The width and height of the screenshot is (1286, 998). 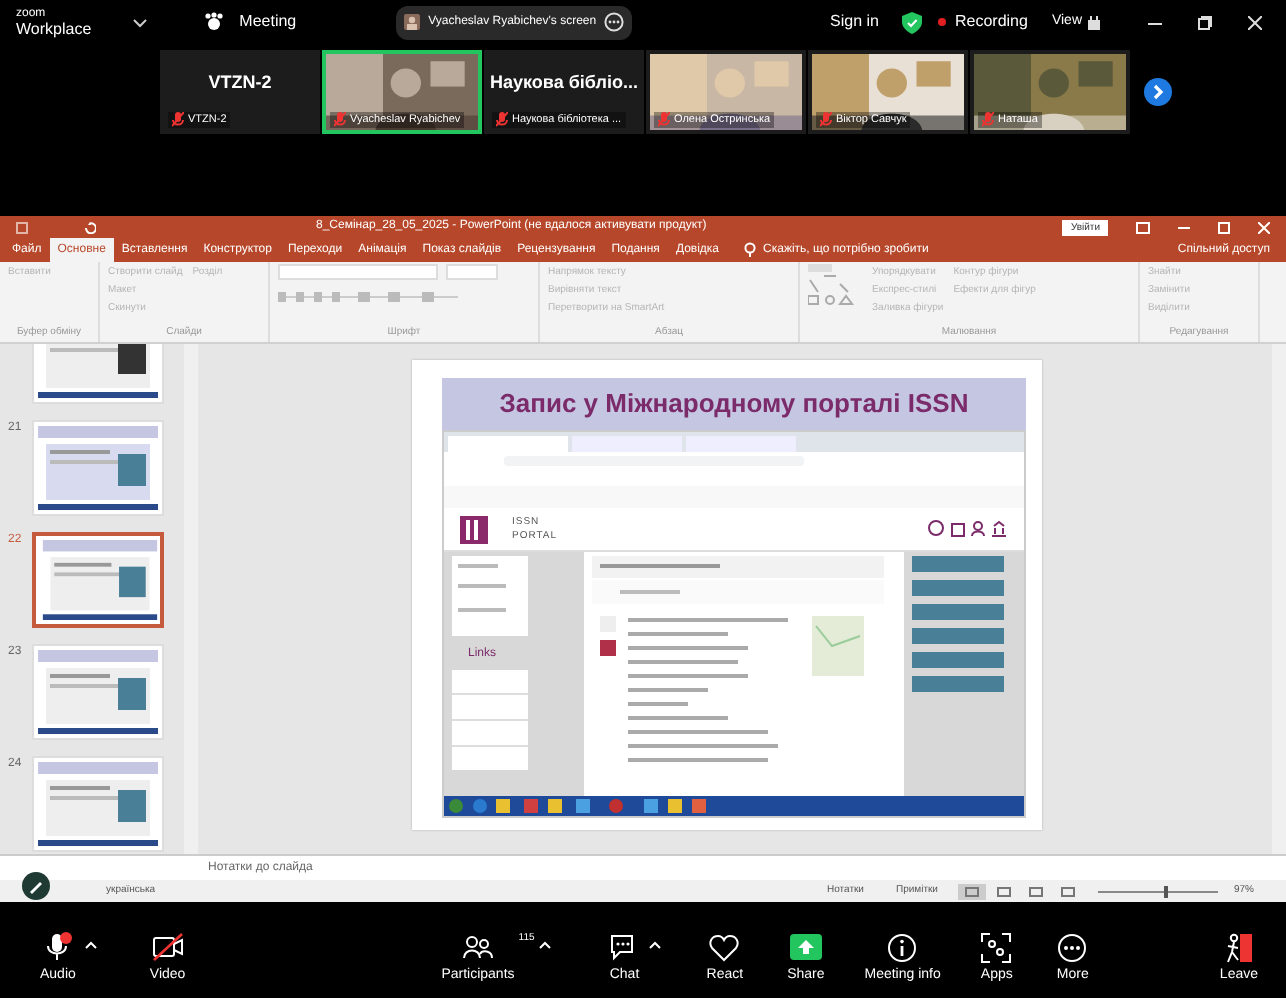 I want to click on slide-thumbnail, so click(x=98, y=580).